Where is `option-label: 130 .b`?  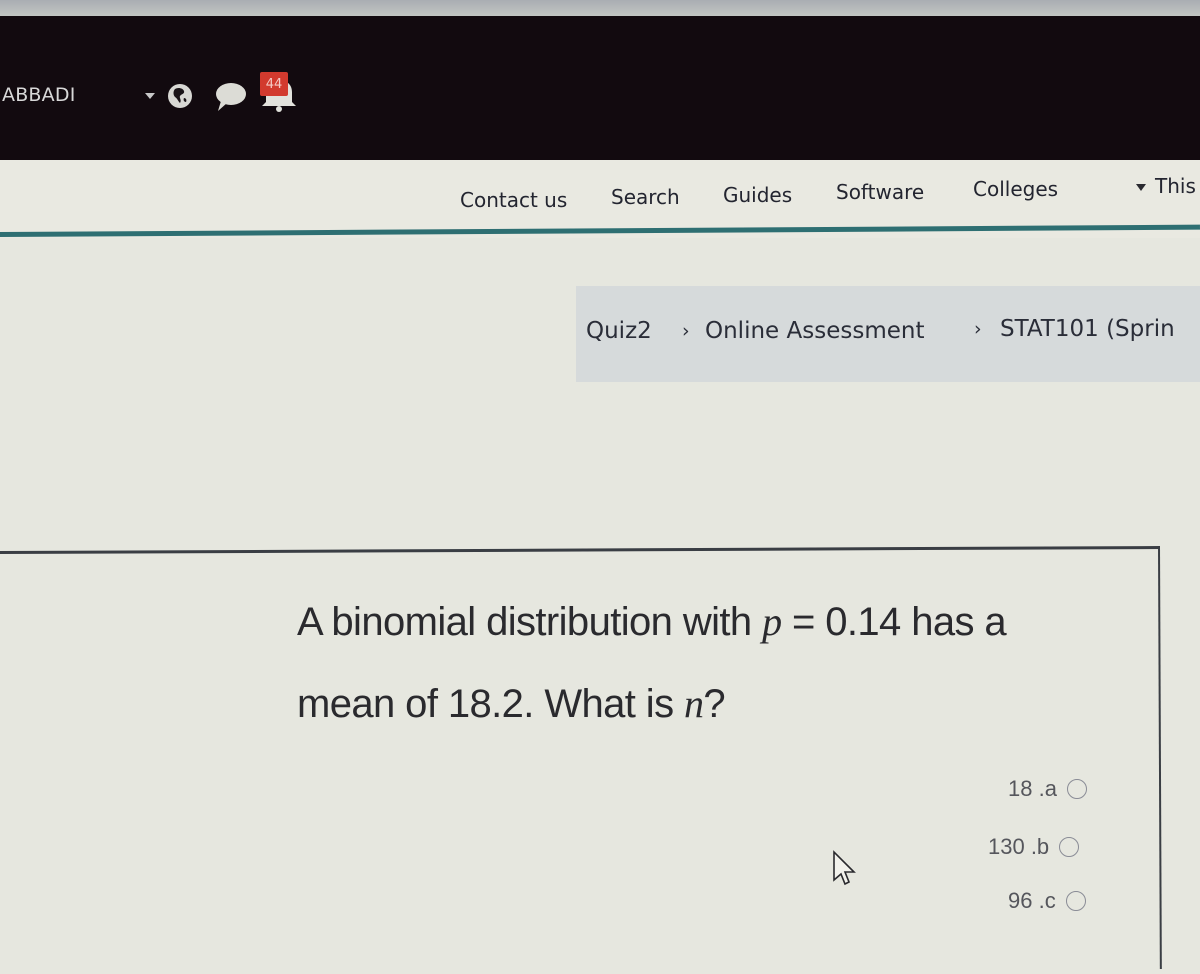 option-label: 130 .b is located at coordinates (1019, 846).